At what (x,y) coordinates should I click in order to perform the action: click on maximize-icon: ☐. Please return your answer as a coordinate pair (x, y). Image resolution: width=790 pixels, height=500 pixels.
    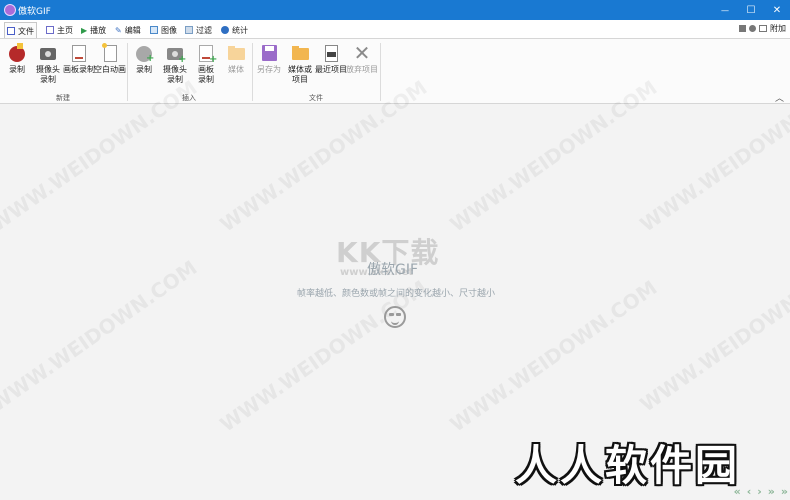
    Looking at the image, I should click on (751, 10).